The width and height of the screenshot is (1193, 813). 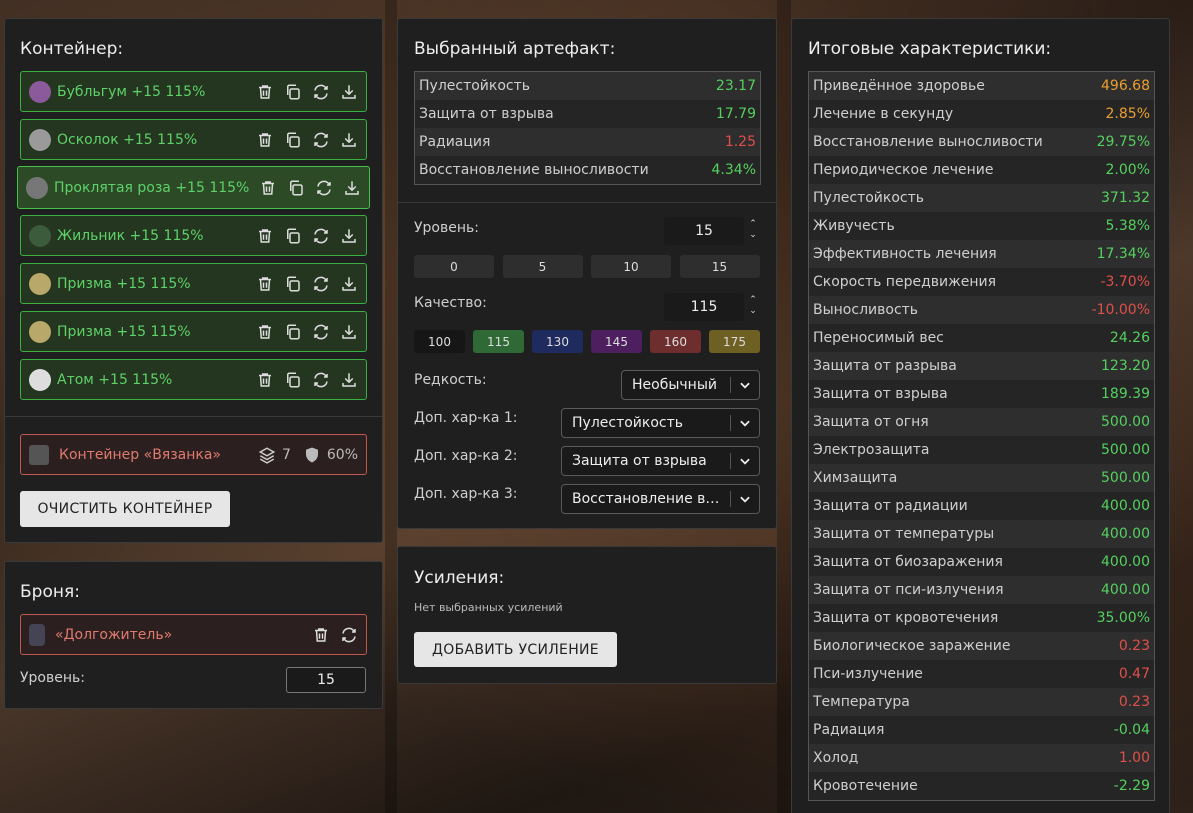 I want to click on container-title: Контейнер:, so click(x=72, y=49).